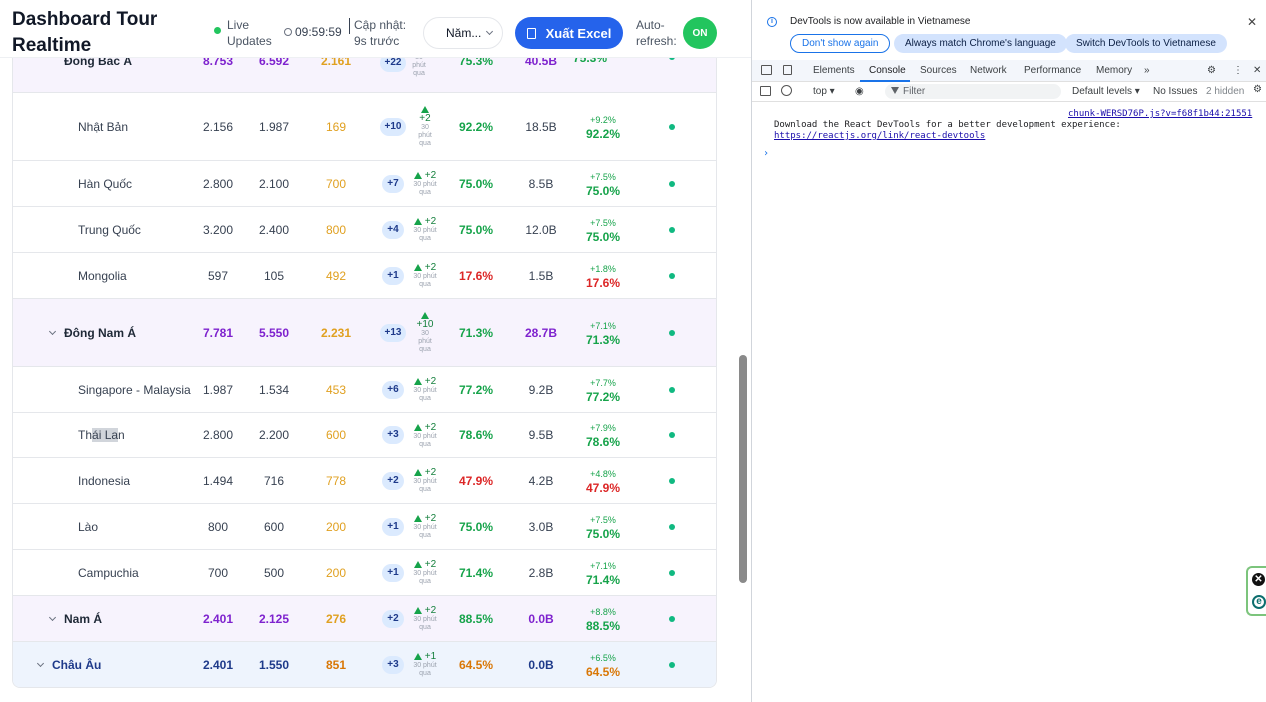 This screenshot has width=1266, height=702. What do you see at coordinates (1225, 91) in the screenshot?
I see `hidden-count: 2 hidden` at bounding box center [1225, 91].